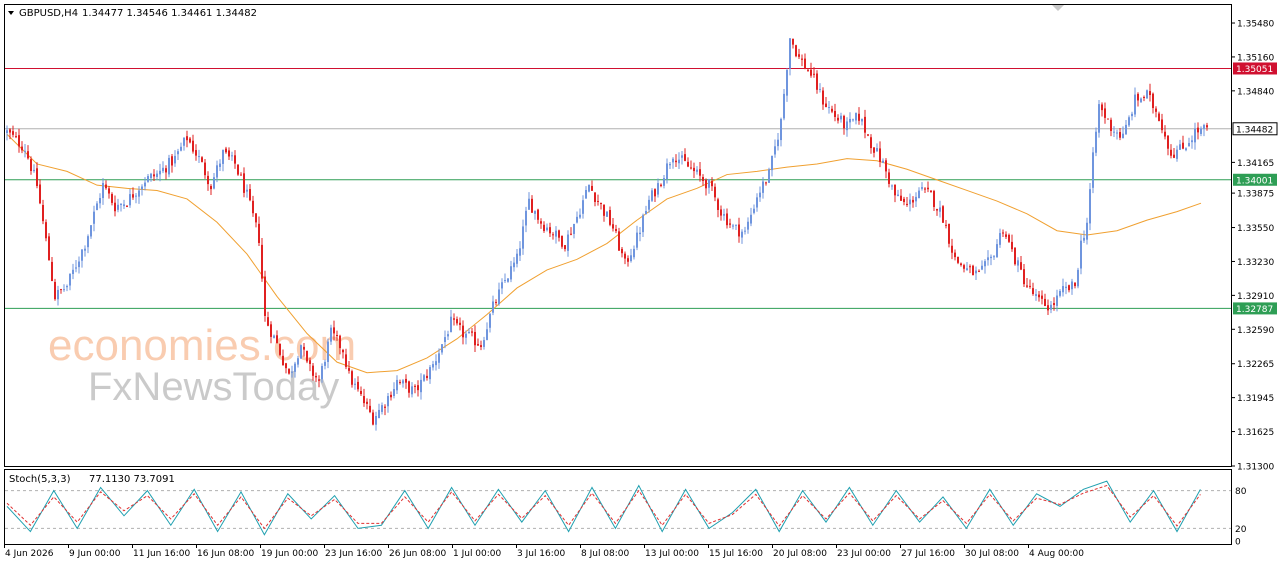  Describe the element at coordinates (1254, 130) in the screenshot. I see `level-tag-text: 1.34482` at that location.